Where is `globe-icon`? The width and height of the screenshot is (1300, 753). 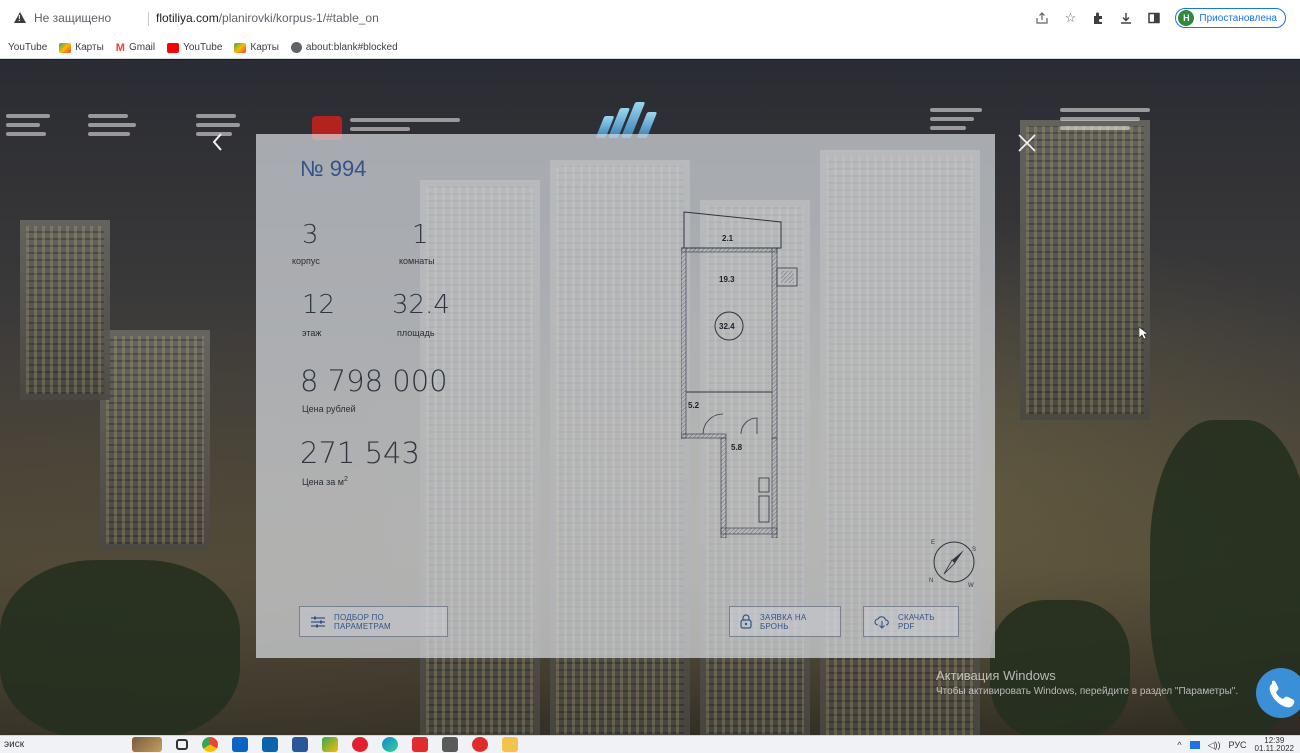
globe-icon is located at coordinates (296, 47).